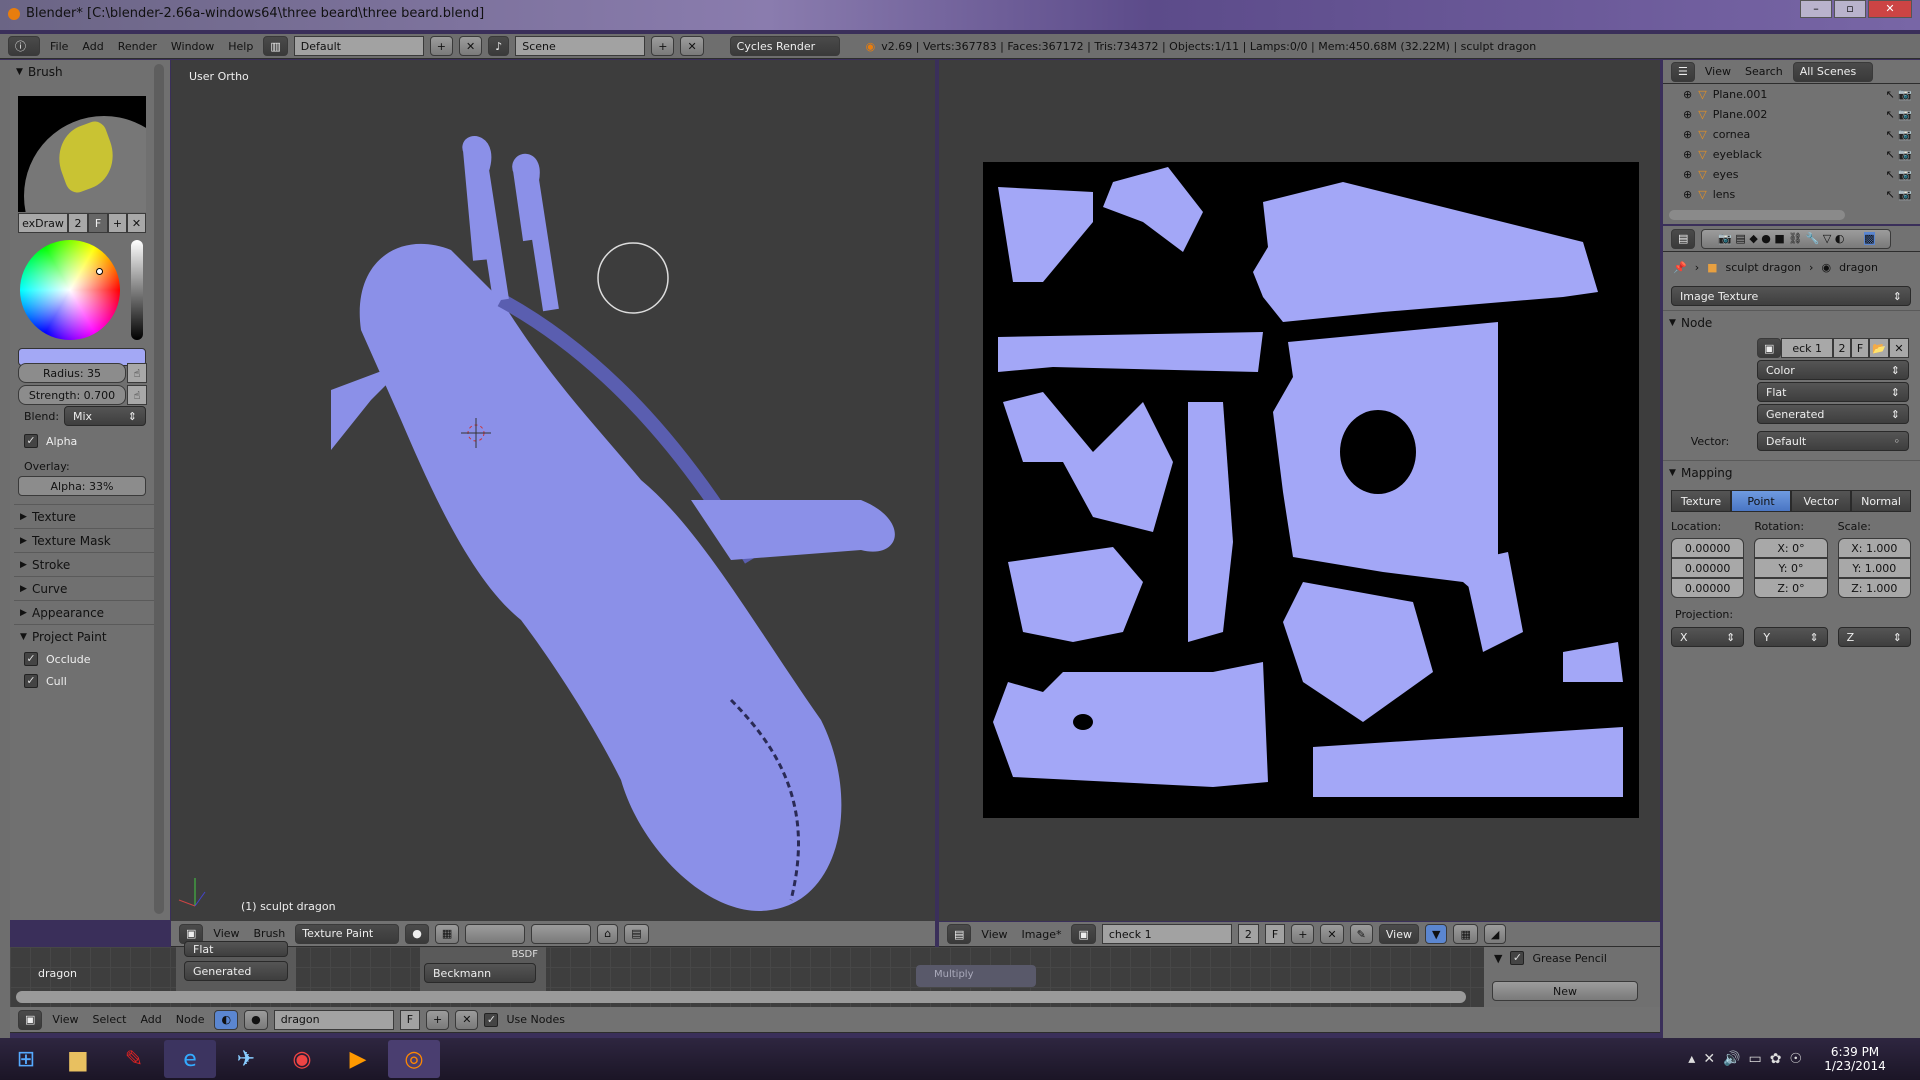 This screenshot has height=1080, width=1920. Describe the element at coordinates (959, 934) in the screenshot. I see `editor-type-image-icon: ▤` at that location.